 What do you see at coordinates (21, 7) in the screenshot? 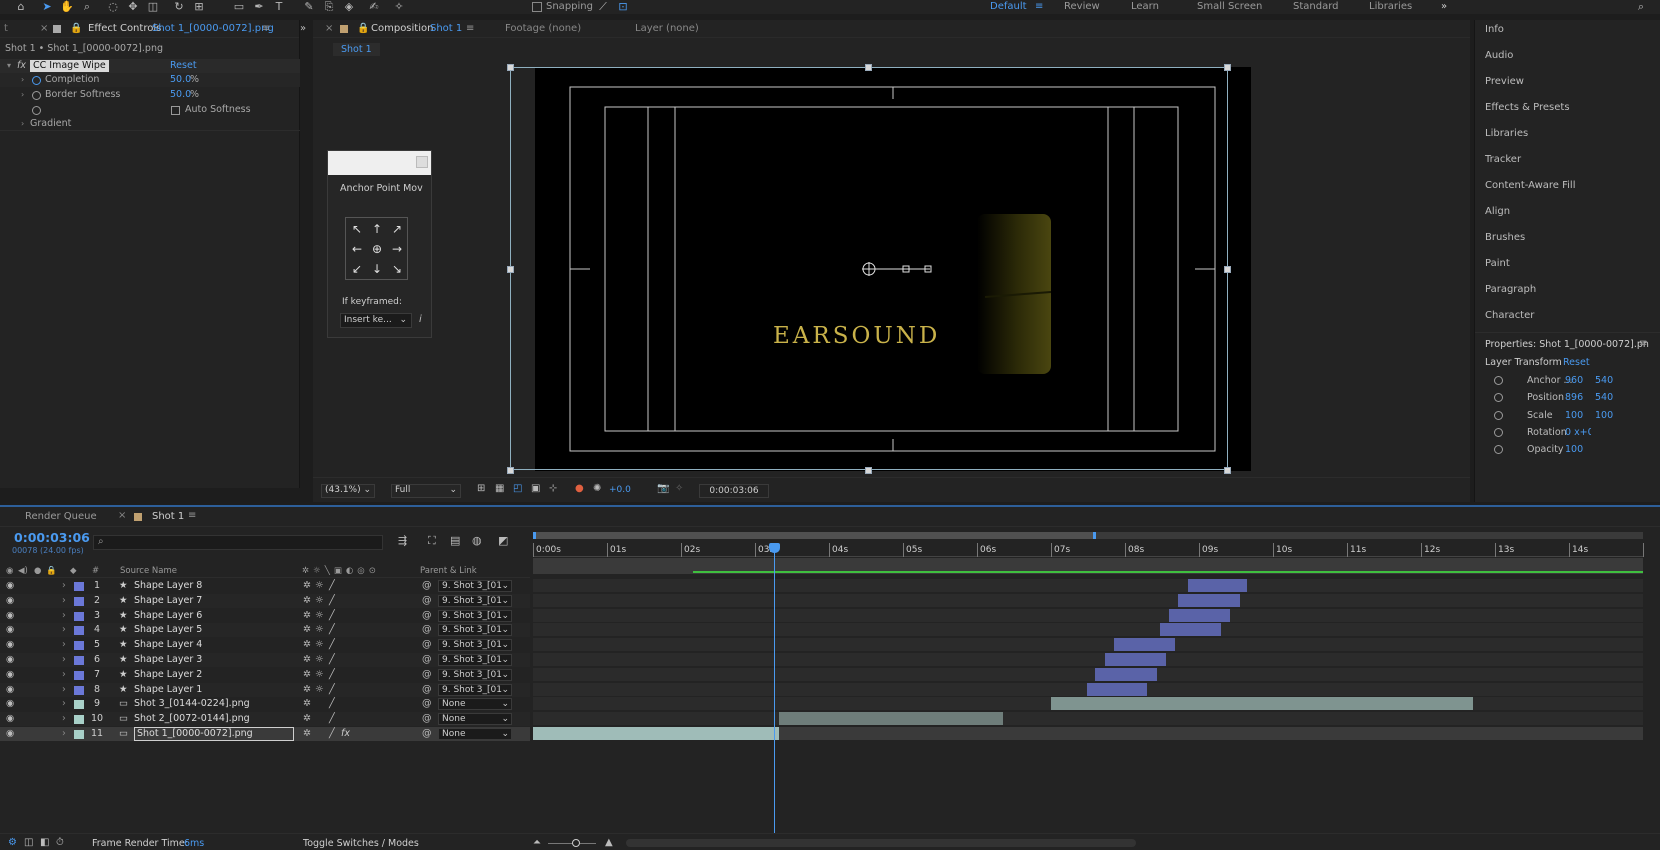
I see `home-icon: ⌂` at bounding box center [21, 7].